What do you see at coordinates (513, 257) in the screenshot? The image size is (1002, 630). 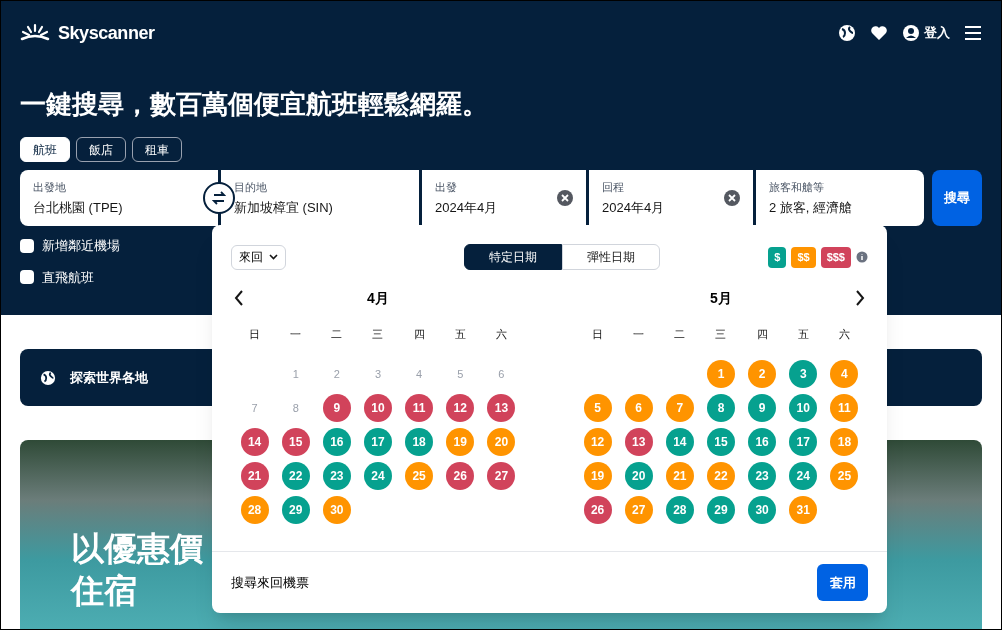 I see `date-mode-tab: 特定日期` at bounding box center [513, 257].